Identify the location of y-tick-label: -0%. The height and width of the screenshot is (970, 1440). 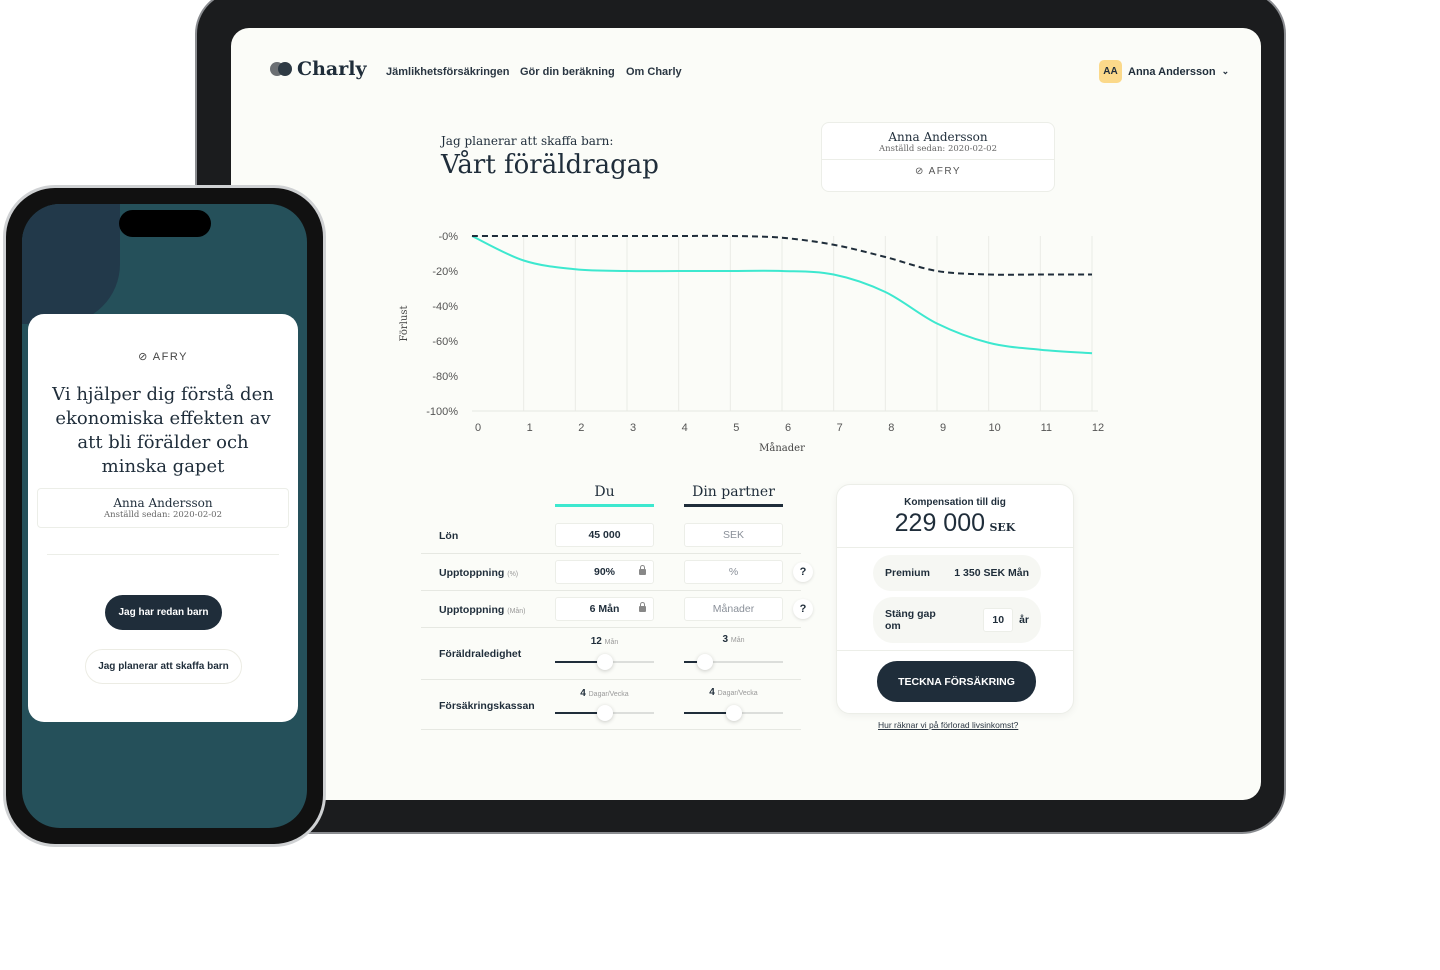
(448, 237).